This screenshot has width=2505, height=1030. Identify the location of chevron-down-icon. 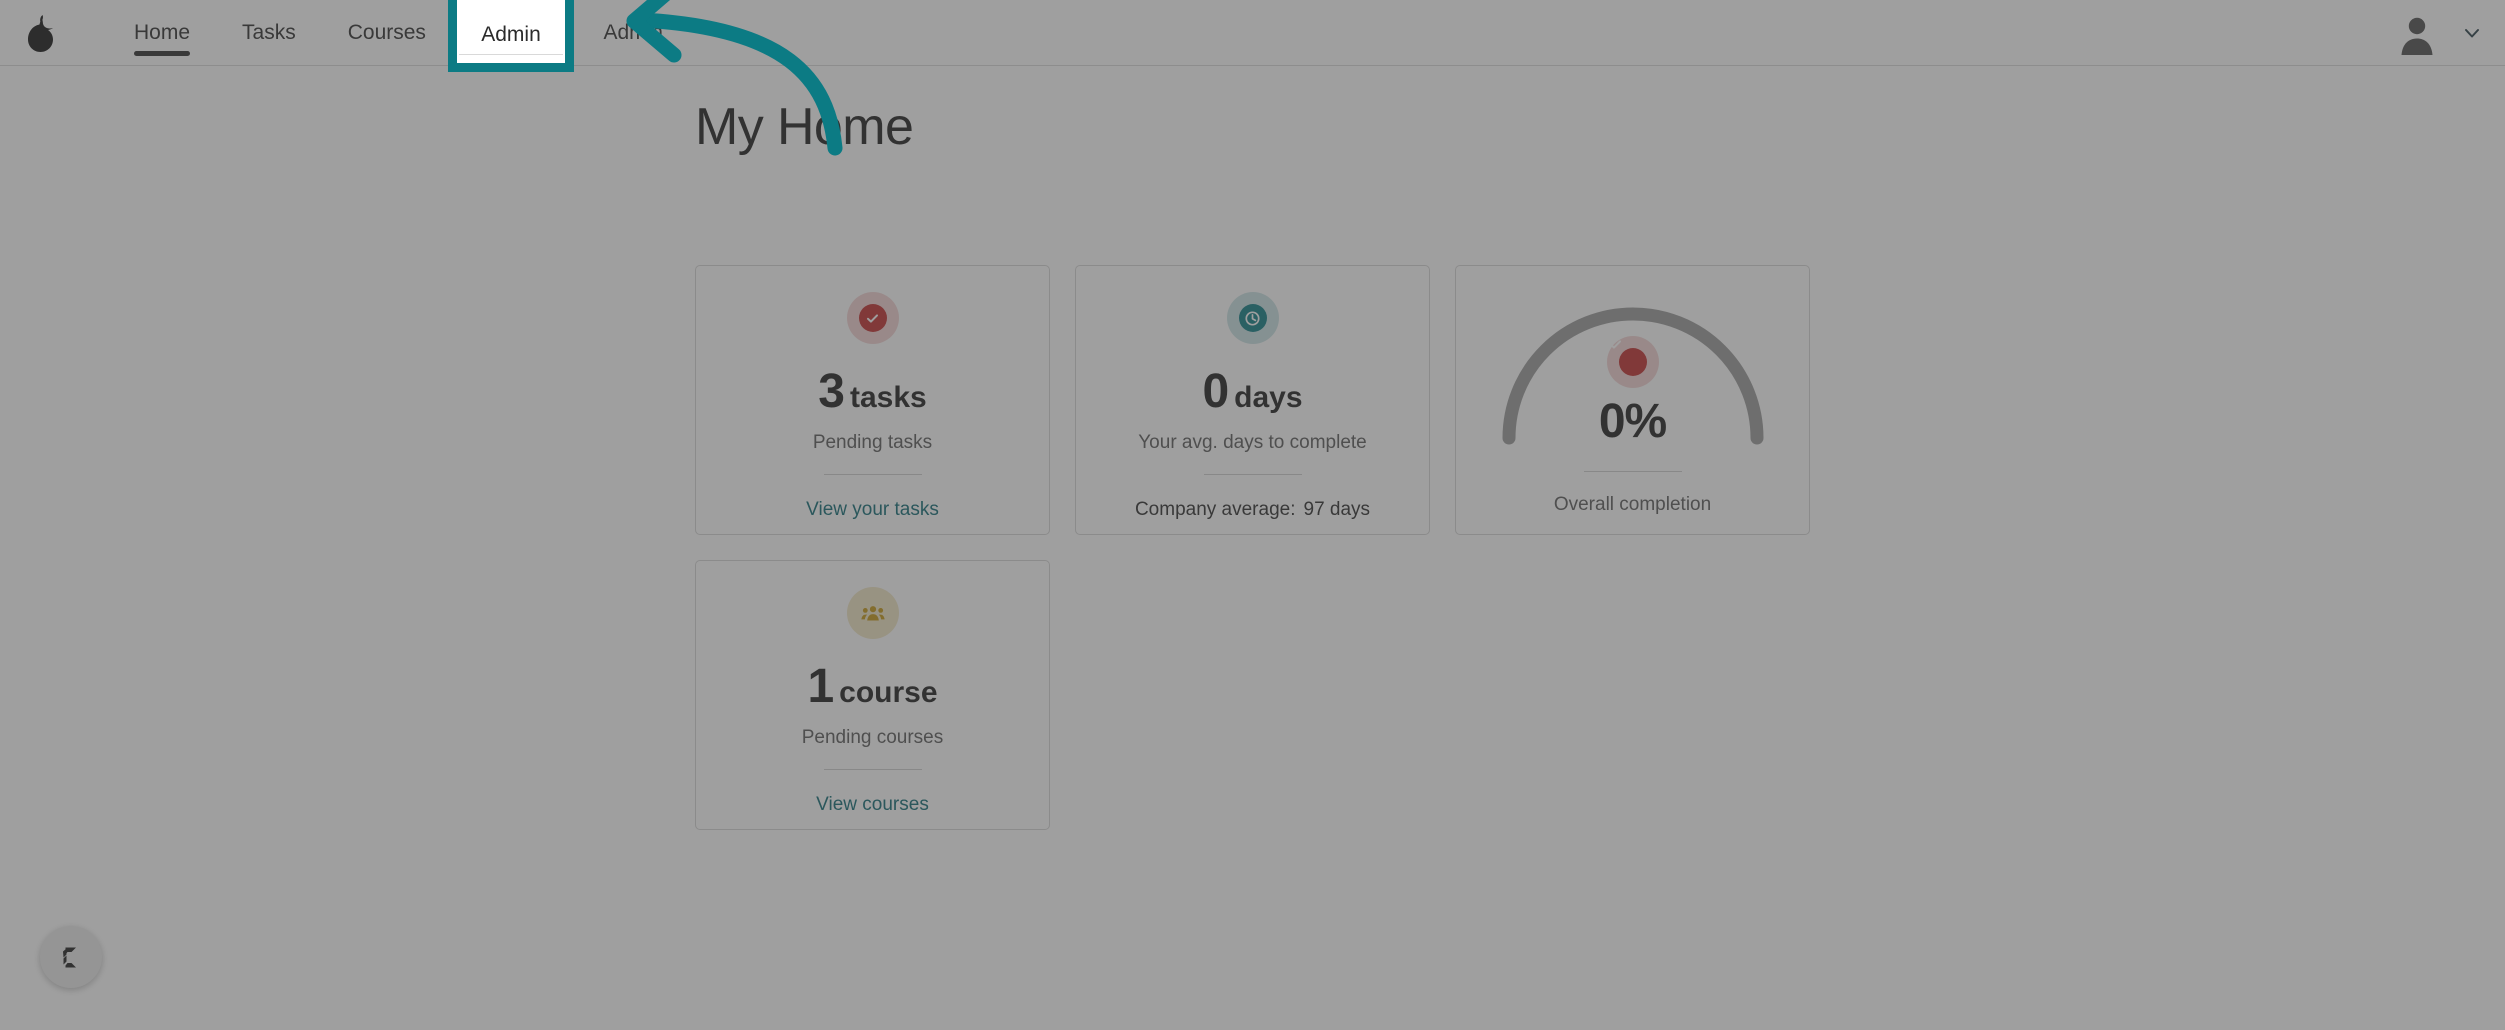
(2472, 33).